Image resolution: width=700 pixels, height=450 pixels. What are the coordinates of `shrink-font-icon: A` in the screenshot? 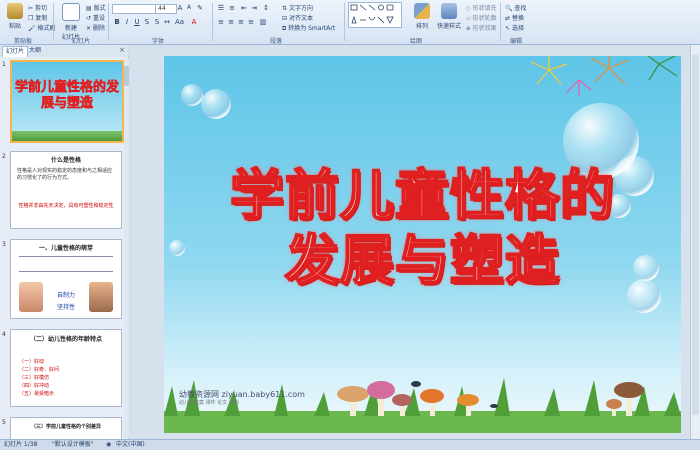 It's located at (189, 8).